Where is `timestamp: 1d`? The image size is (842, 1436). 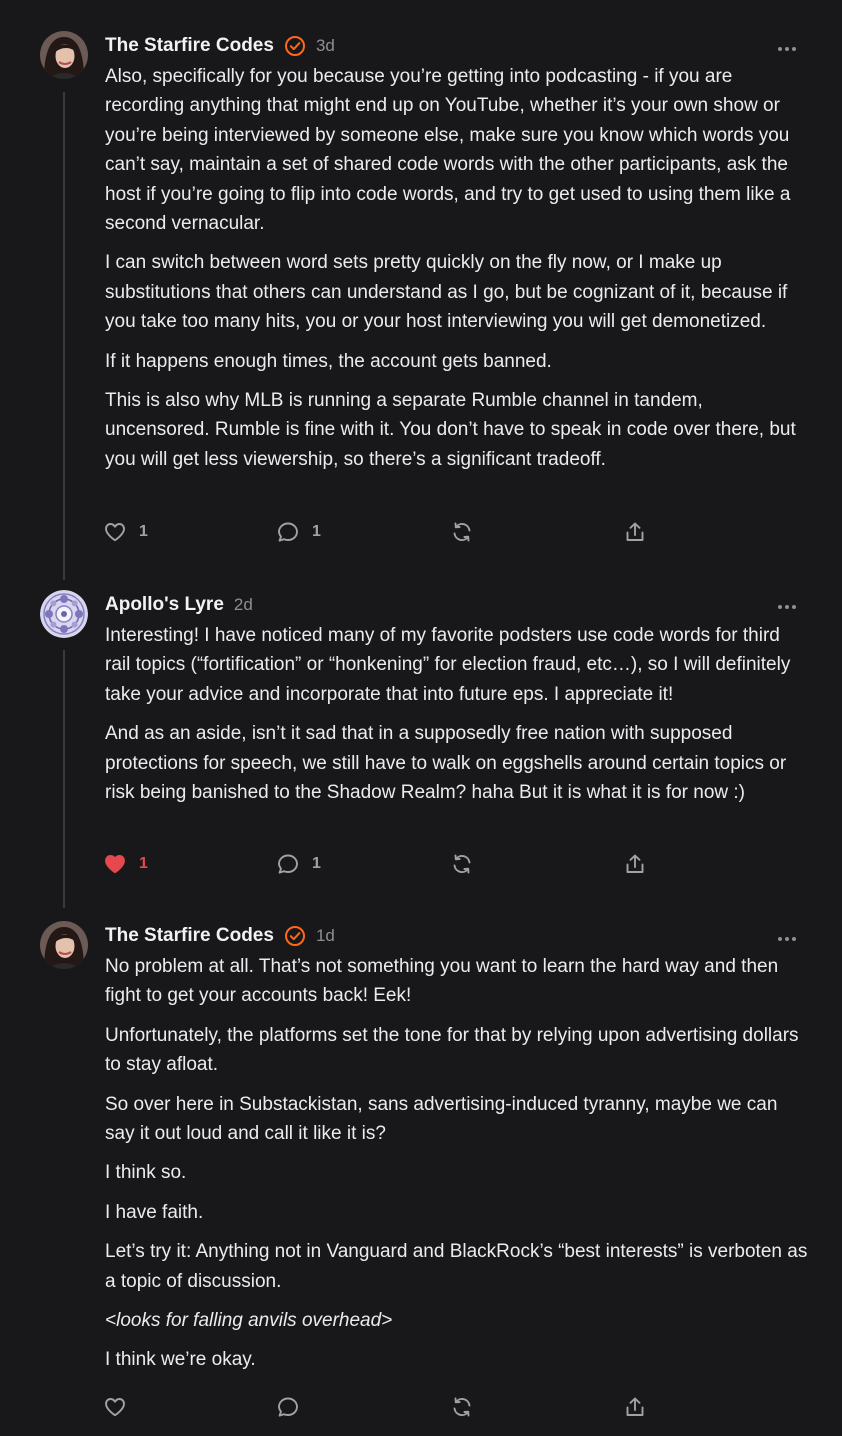
timestamp: 1d is located at coordinates (325, 936).